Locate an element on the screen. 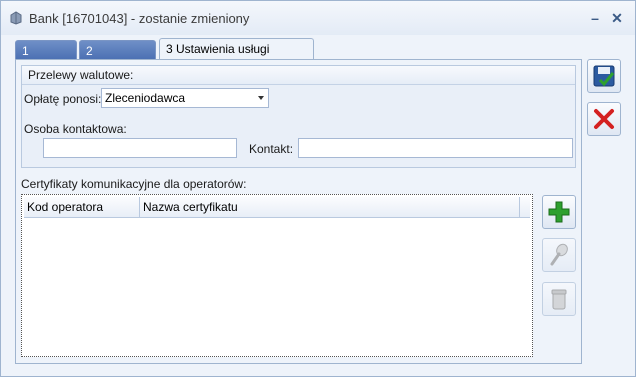  delete-certificate-button is located at coordinates (559, 299).